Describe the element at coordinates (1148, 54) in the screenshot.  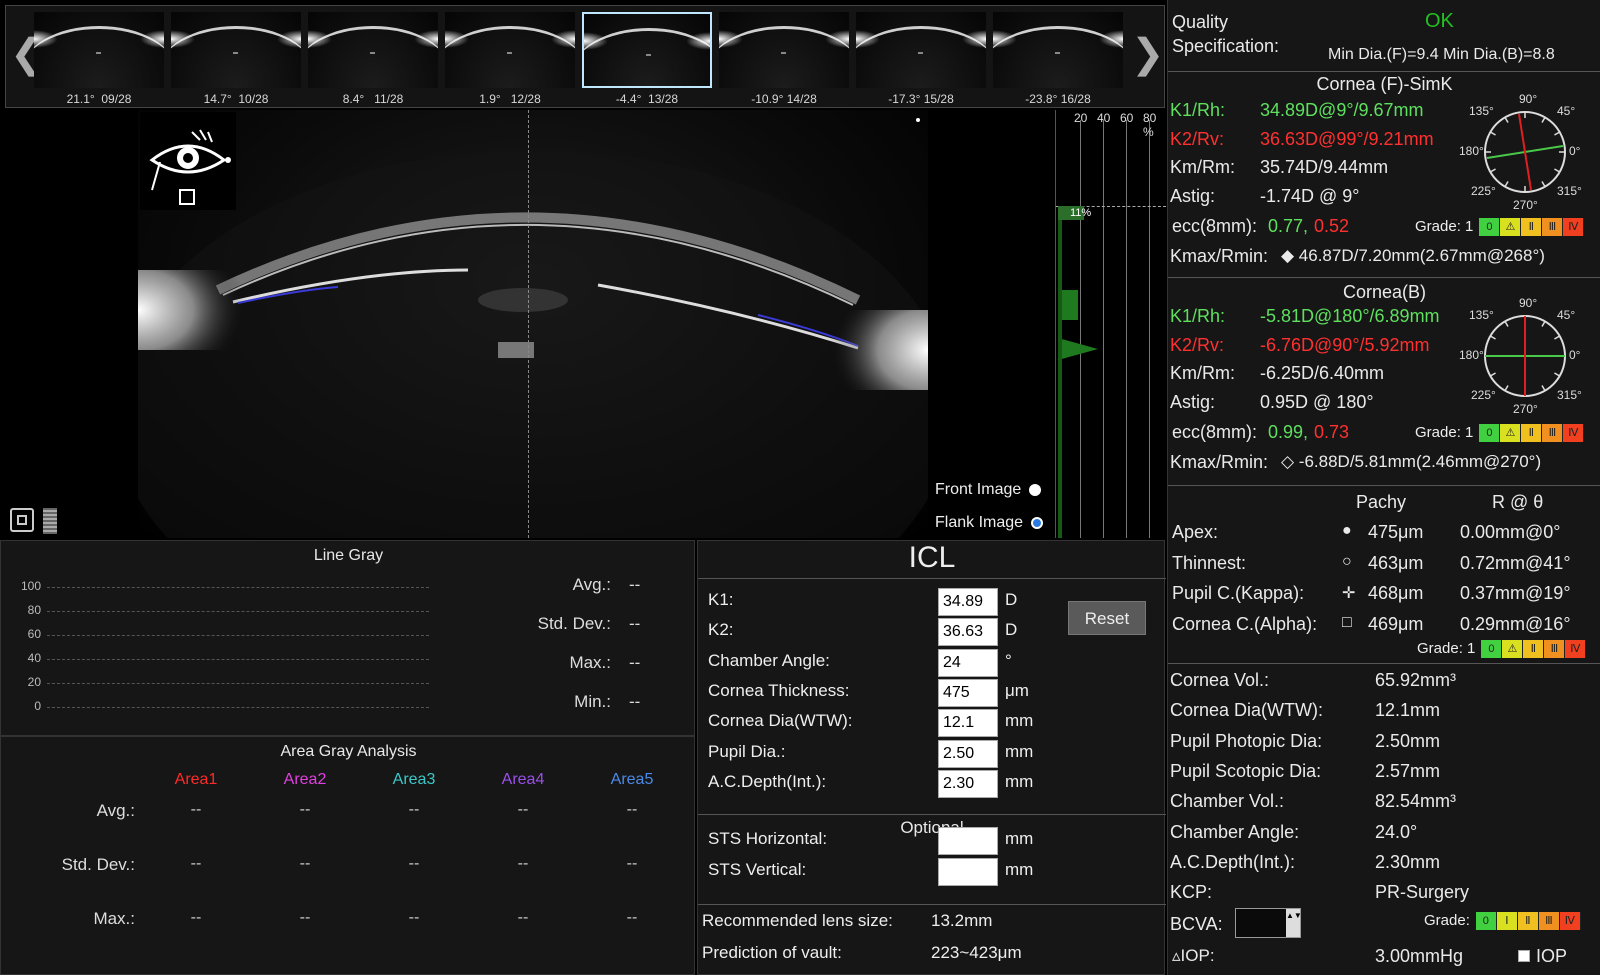
I see `next-arrow-icon: ❯` at that location.